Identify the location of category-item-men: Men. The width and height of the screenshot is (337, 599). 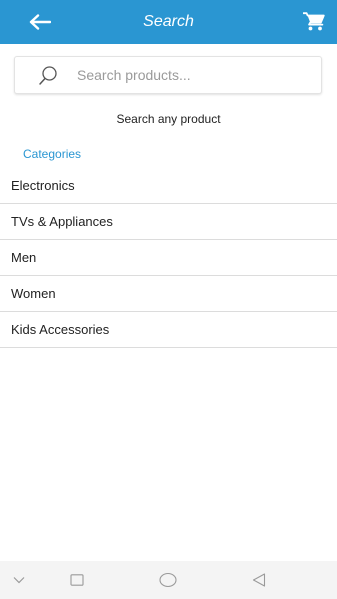
(168, 258).